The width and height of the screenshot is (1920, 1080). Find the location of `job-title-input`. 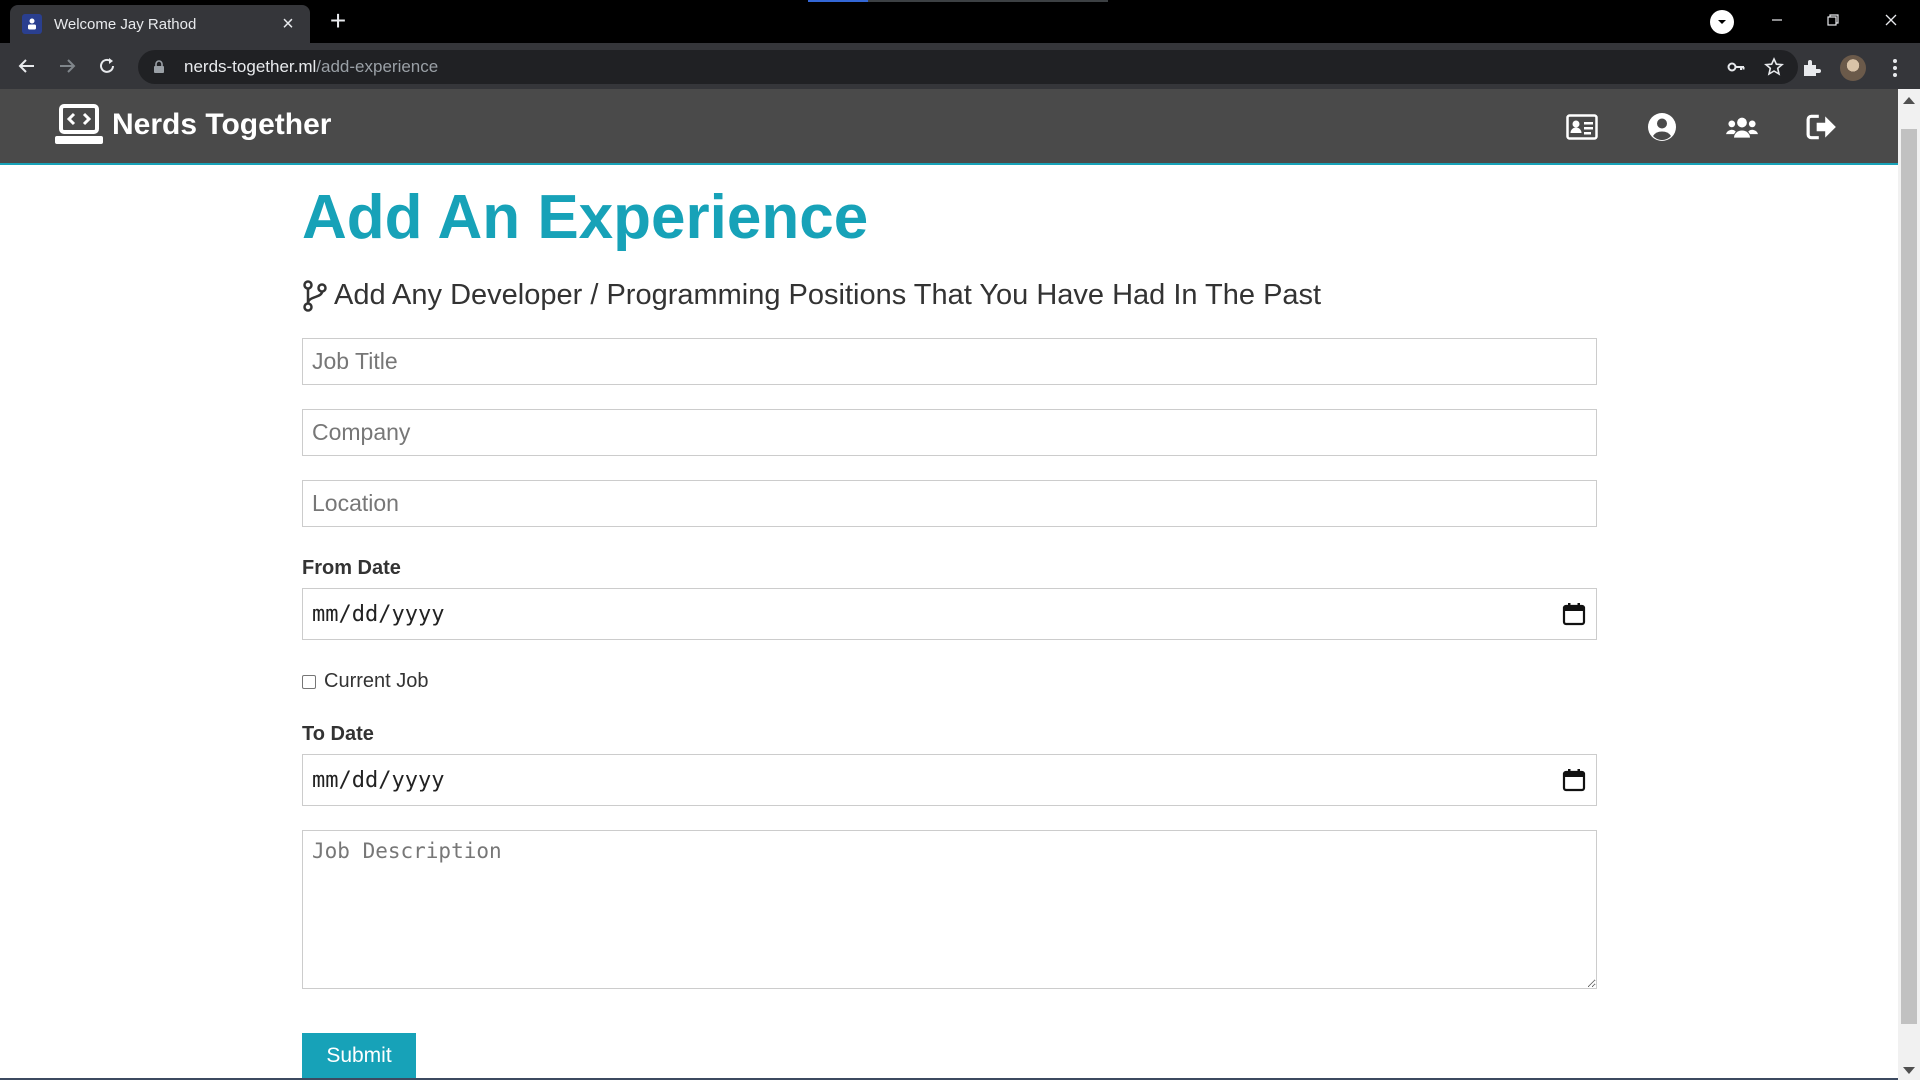

job-title-input is located at coordinates (949, 361).